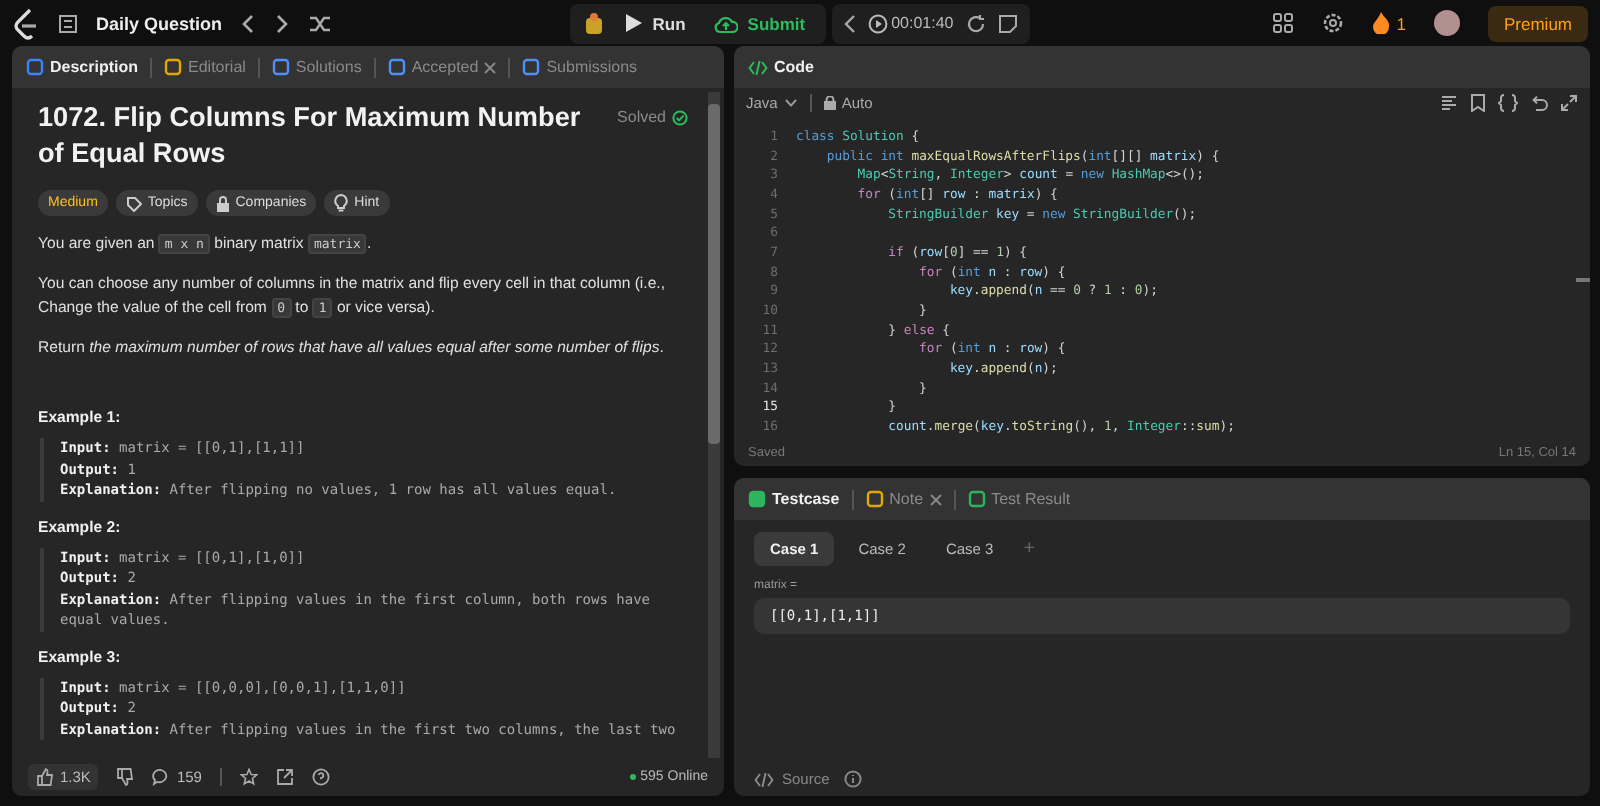 Image resolution: width=1600 pixels, height=806 pixels. What do you see at coordinates (82, 67) in the screenshot?
I see `panel-tab: Description` at bounding box center [82, 67].